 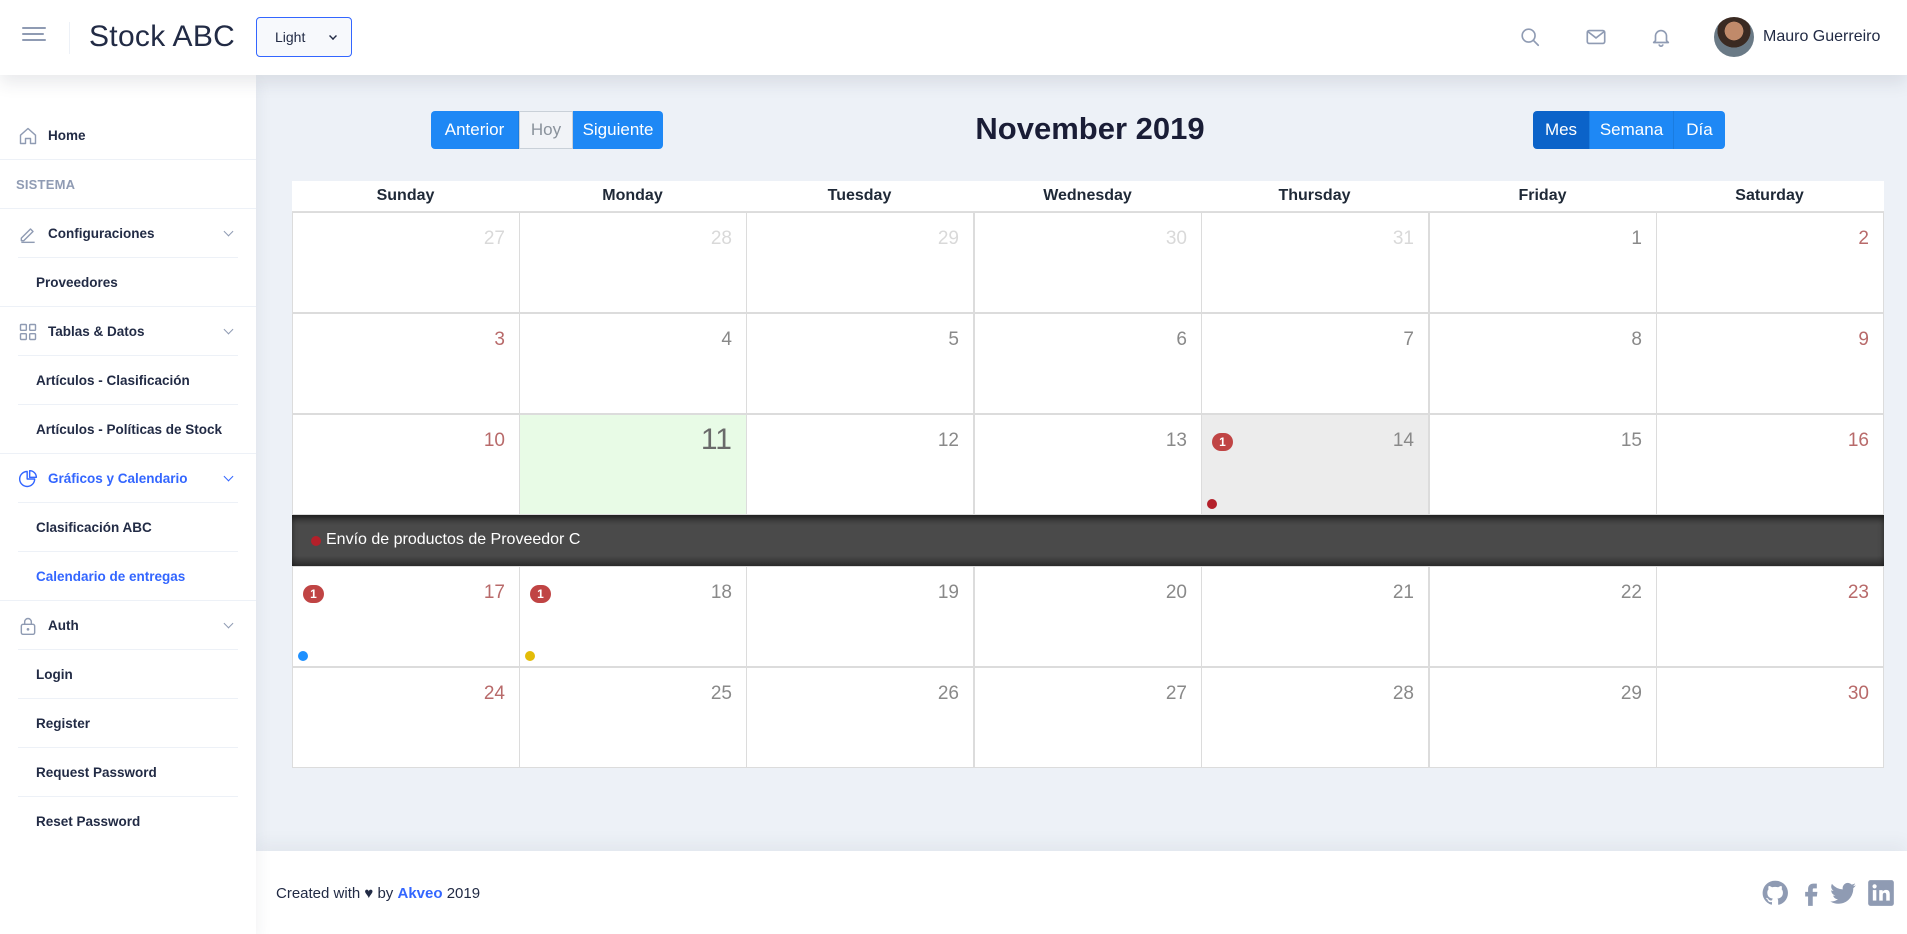 What do you see at coordinates (1770, 262) in the screenshot?
I see `day-cell: 2` at bounding box center [1770, 262].